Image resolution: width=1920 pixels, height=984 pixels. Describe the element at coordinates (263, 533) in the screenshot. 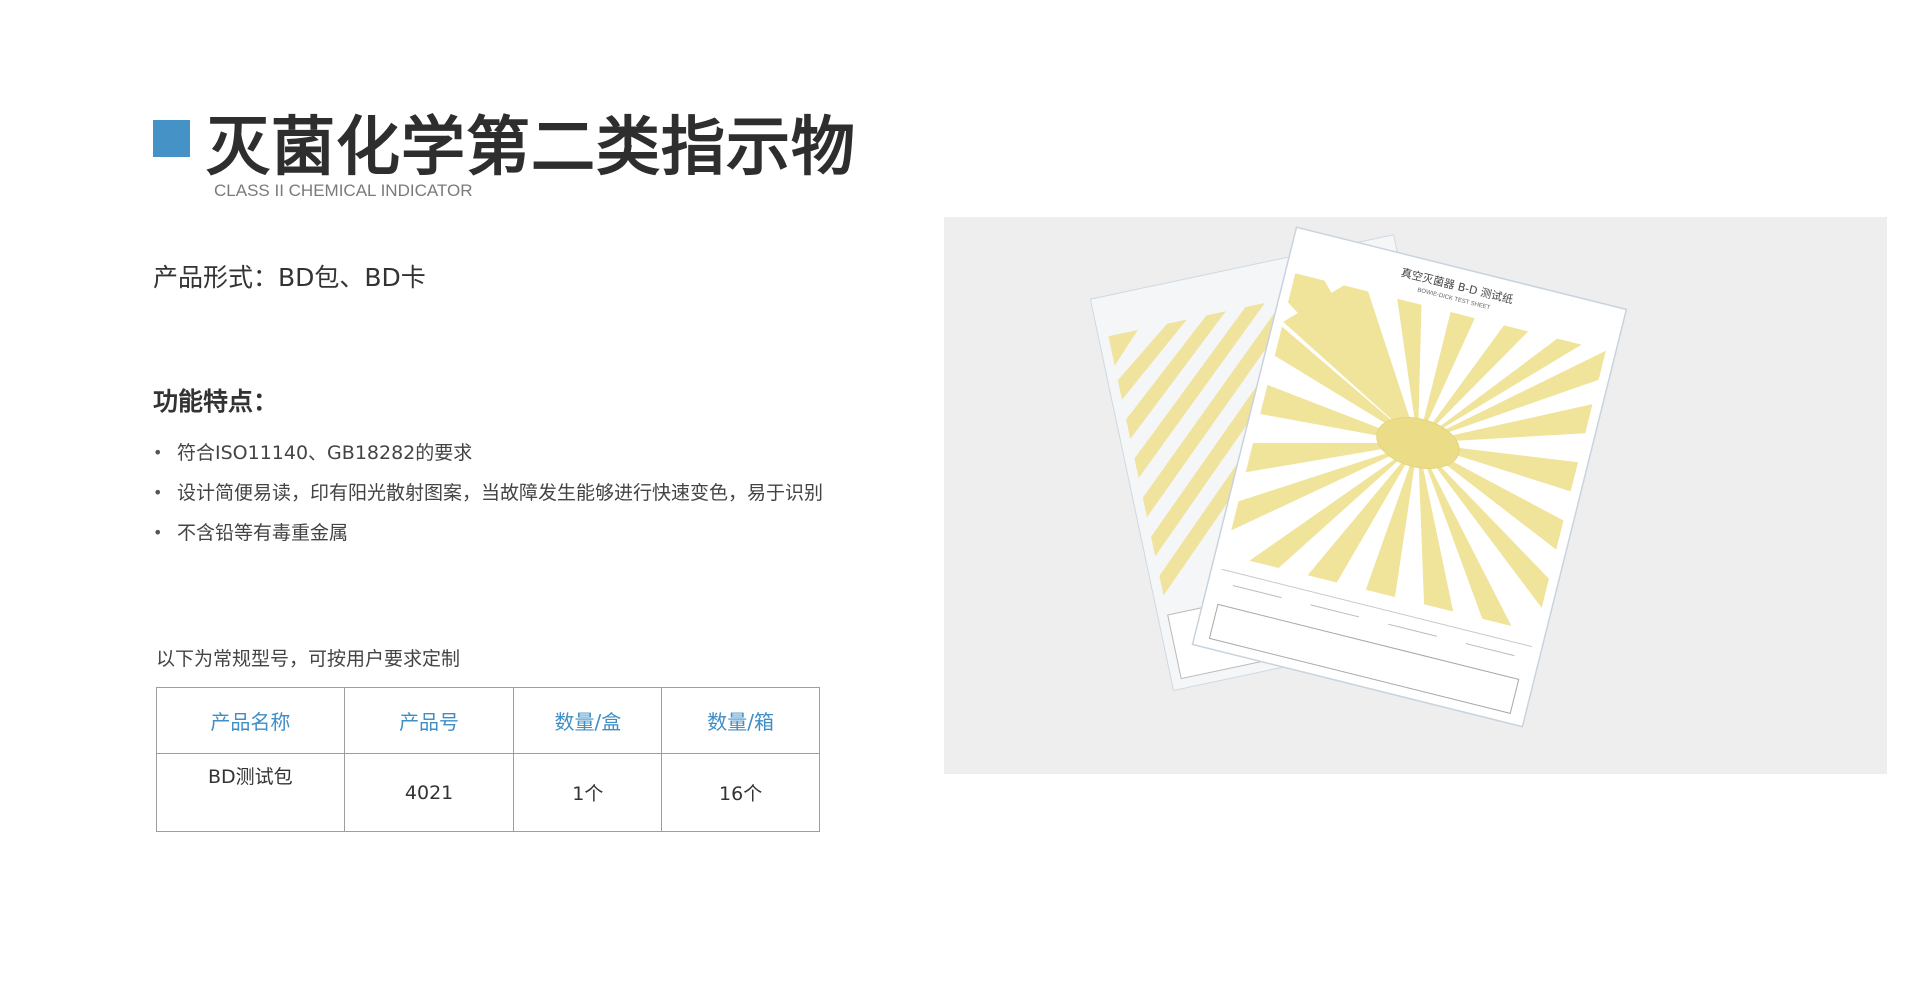

I see `feature-text: 不含铅等有毒重金属` at that location.